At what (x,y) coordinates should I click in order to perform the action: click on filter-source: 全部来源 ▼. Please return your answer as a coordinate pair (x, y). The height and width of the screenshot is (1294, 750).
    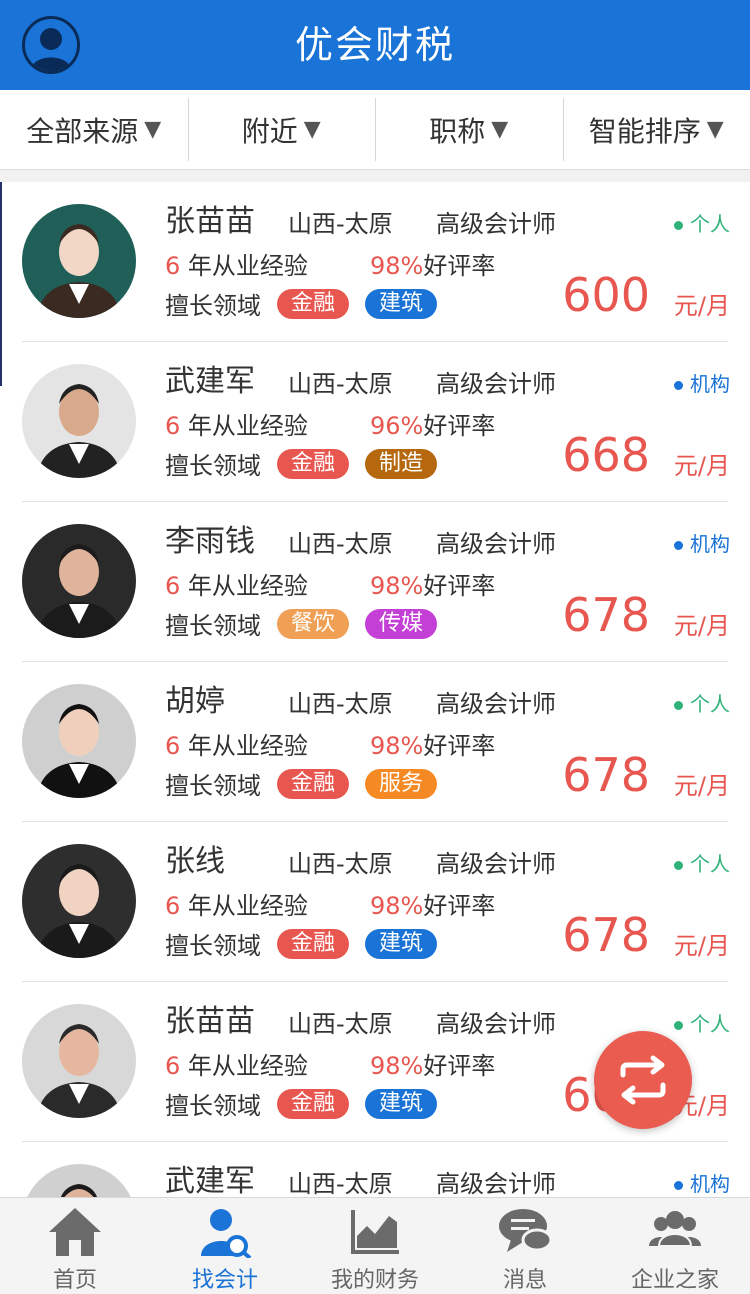
    Looking at the image, I should click on (94, 129).